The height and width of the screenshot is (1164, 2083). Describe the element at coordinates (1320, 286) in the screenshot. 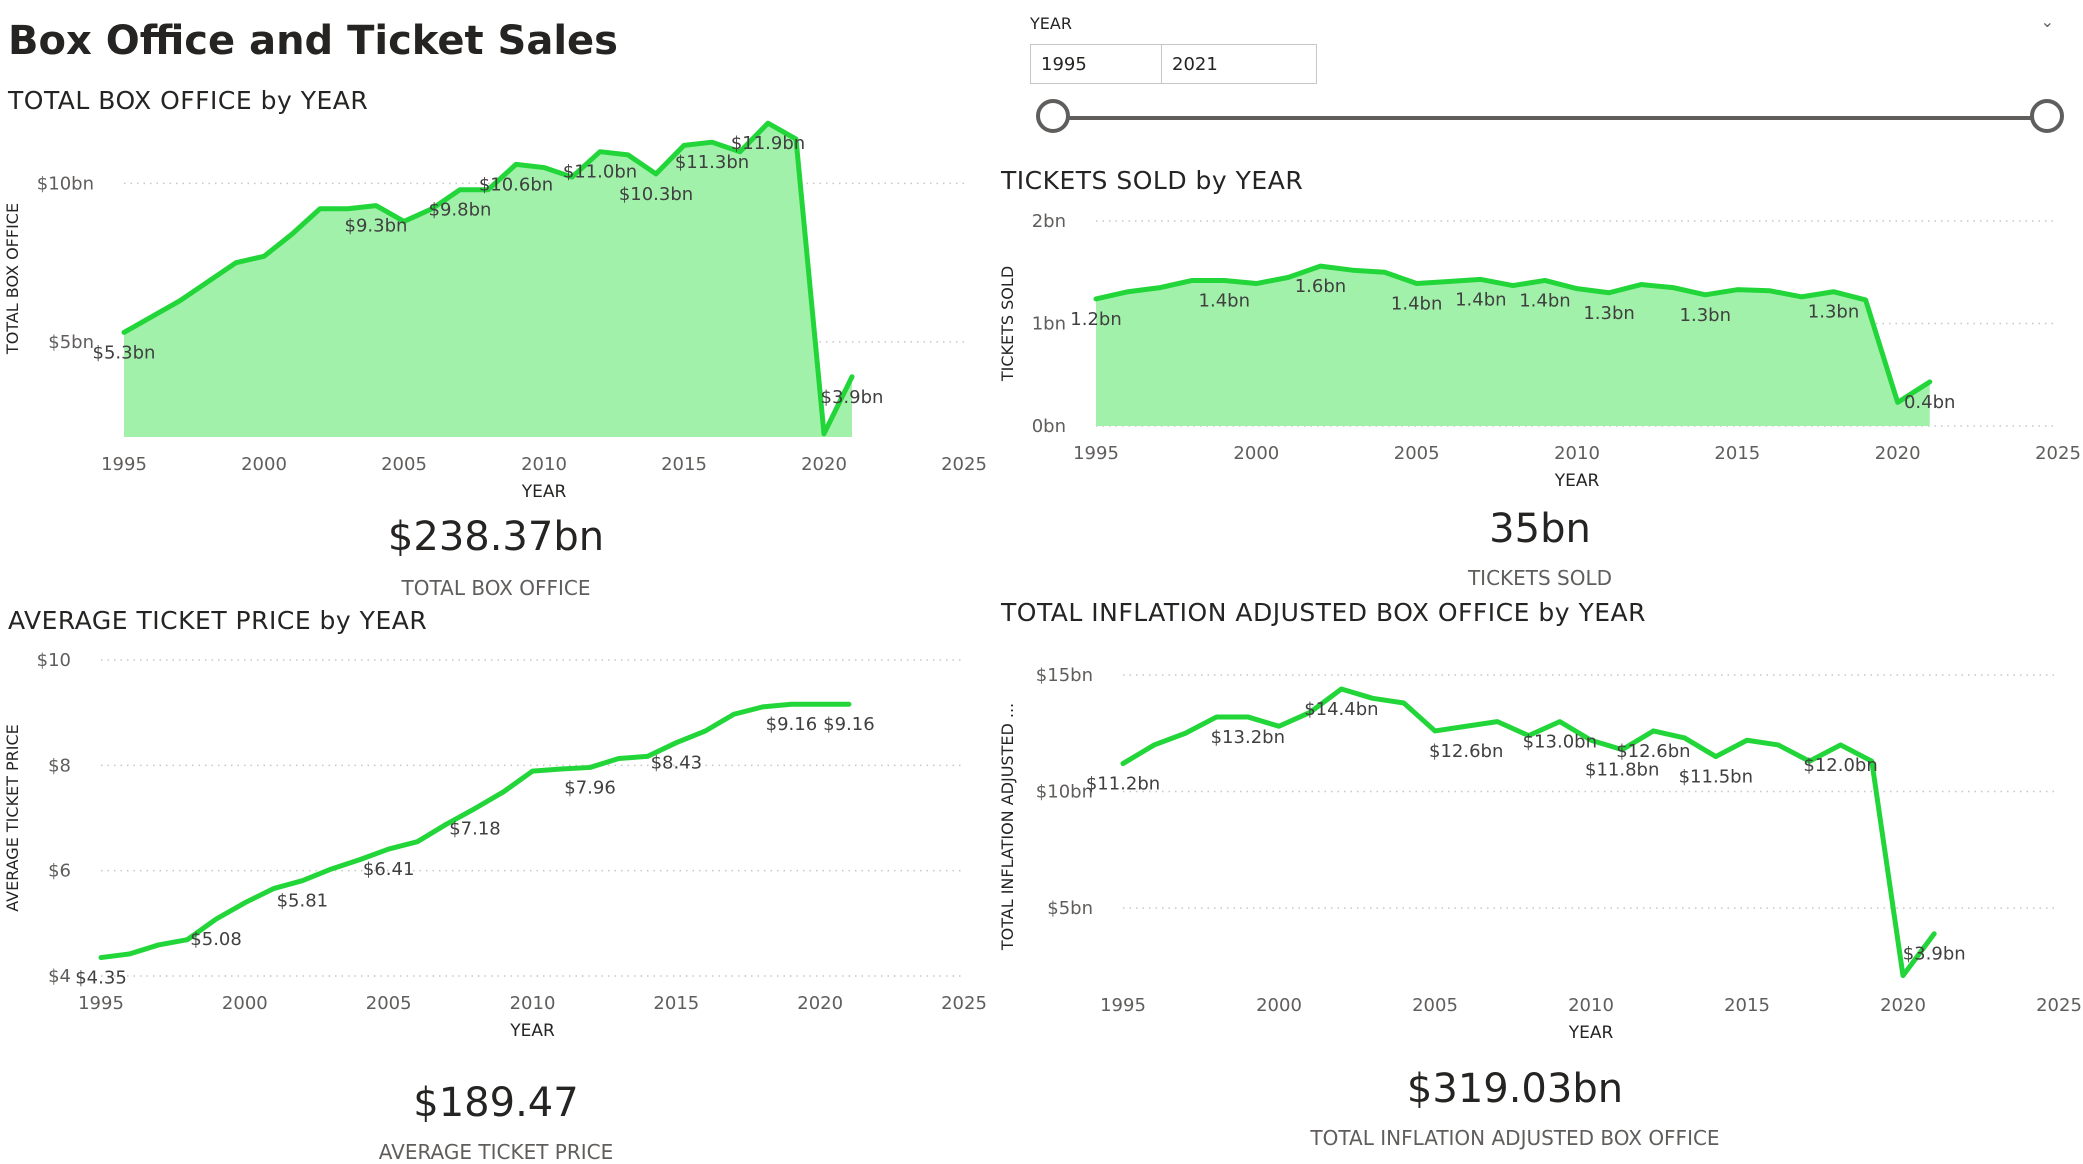

I see `data-label: 1.6bn` at that location.